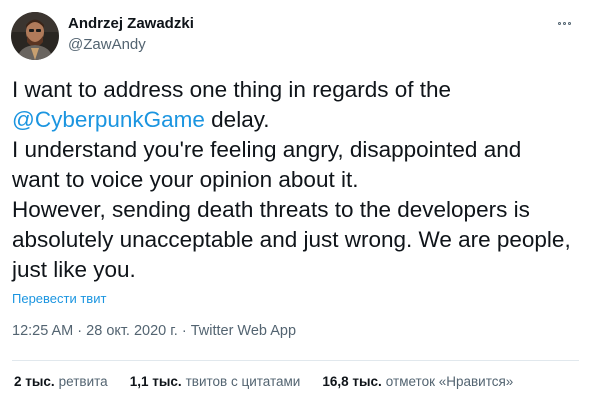  Describe the element at coordinates (352, 381) in the screenshot. I see `likes-count: 16,8 тыс.` at that location.